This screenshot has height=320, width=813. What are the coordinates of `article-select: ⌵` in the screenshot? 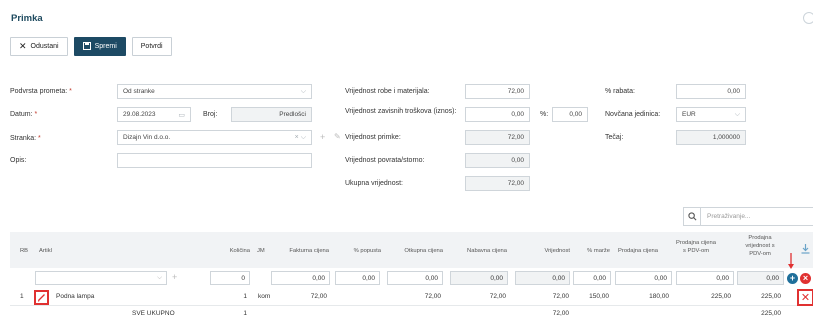 It's located at (101, 278).